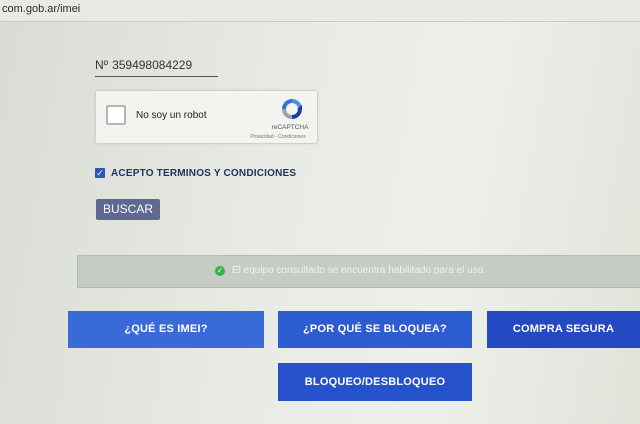 Image resolution: width=640 pixels, height=424 pixels. Describe the element at coordinates (563, 329) in the screenshot. I see `safe-purchase-button: COMPRA SEGURA` at that location.